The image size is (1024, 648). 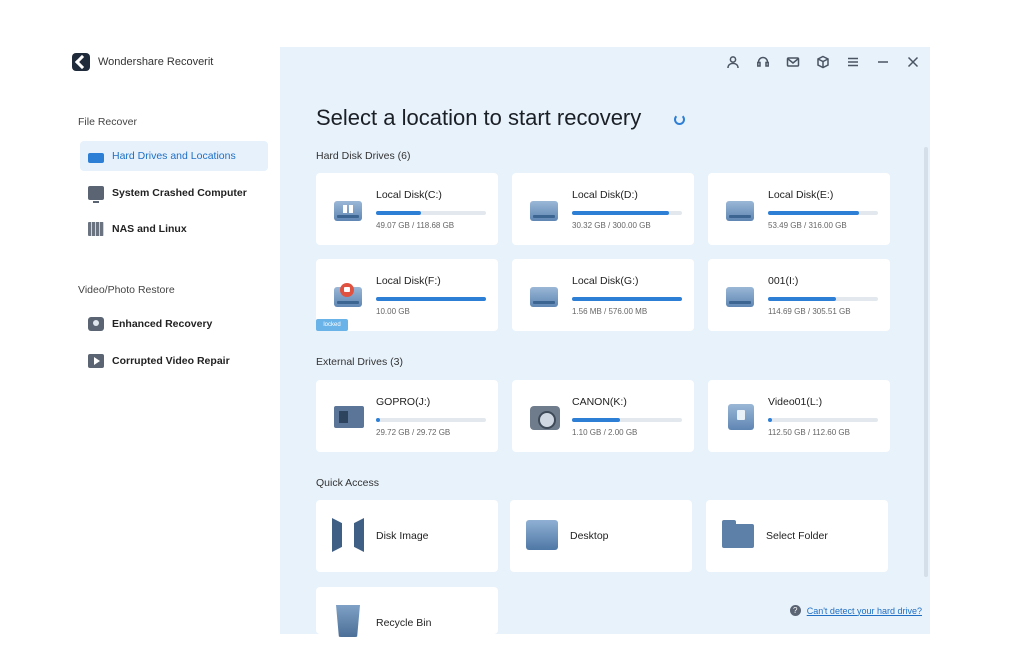 I want to click on app-brand: Wondershare Recoverit, so click(x=142, y=62).